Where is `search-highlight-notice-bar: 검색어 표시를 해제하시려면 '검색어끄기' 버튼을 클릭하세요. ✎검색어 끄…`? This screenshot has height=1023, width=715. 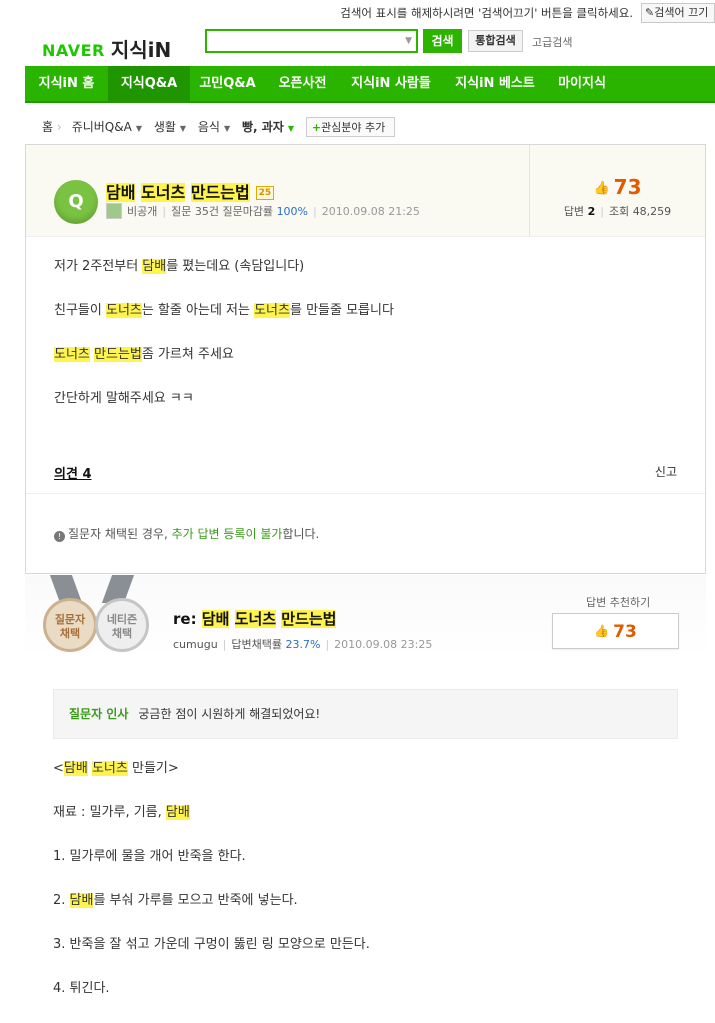
search-highlight-notice-bar: 검색어 표시를 해제하시려면 '검색어끄기' 버튼을 클릭하세요. ✎검색어 끄… is located at coordinates (357, 13).